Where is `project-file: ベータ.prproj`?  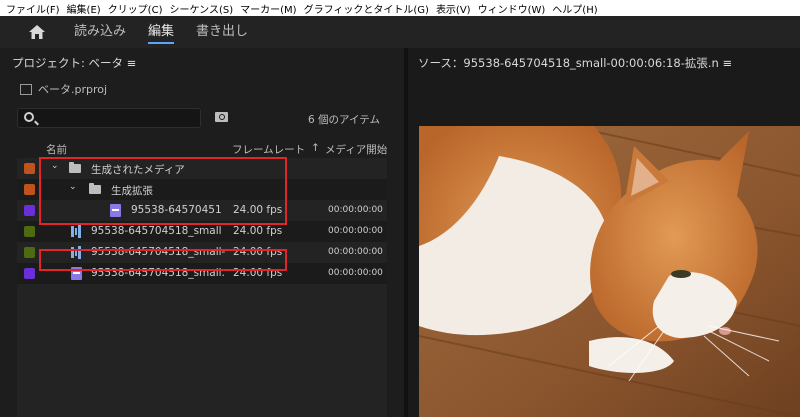
project-file: ベータ.prproj is located at coordinates (63, 89).